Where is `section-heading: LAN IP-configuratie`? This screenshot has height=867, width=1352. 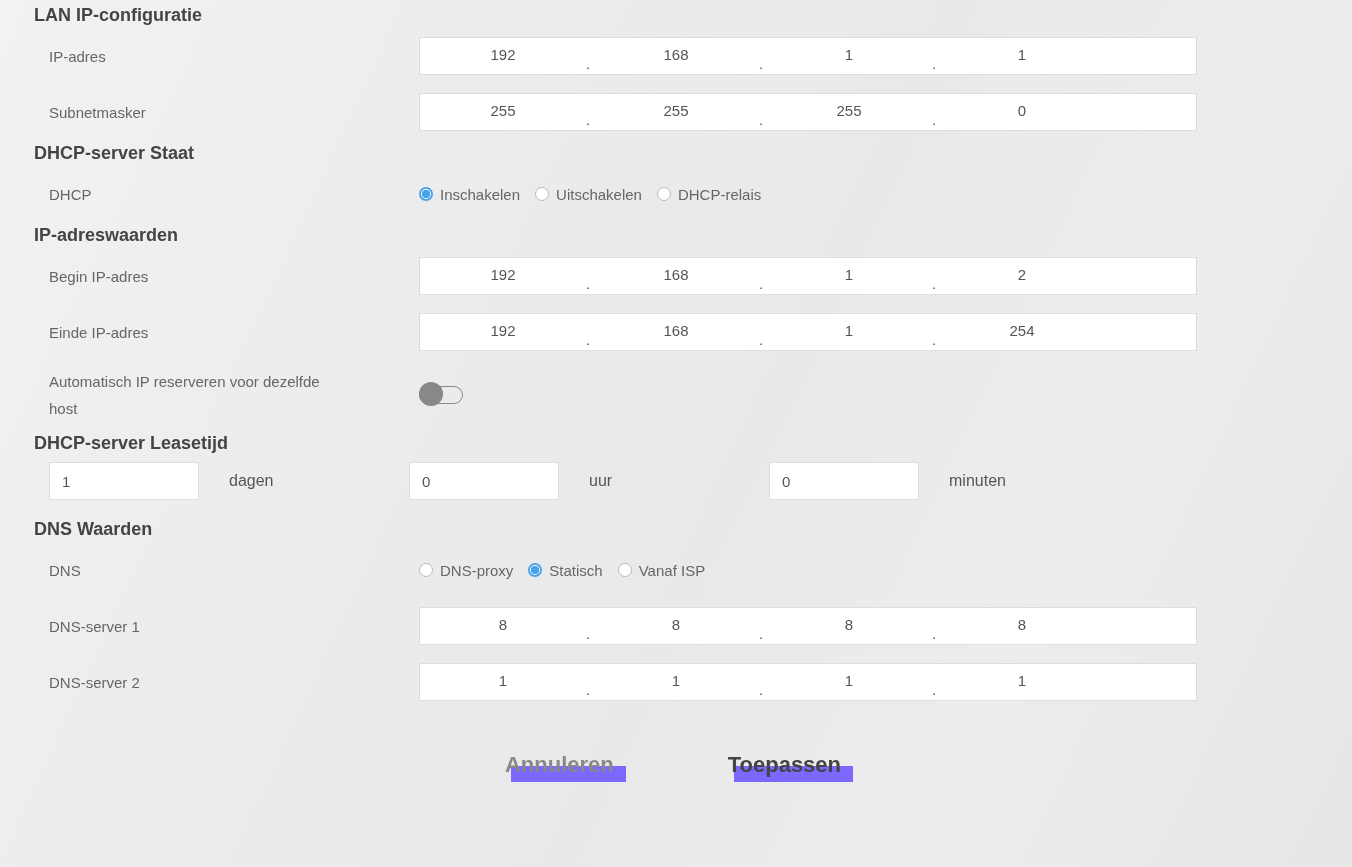 section-heading: LAN IP-configuratie is located at coordinates (118, 15).